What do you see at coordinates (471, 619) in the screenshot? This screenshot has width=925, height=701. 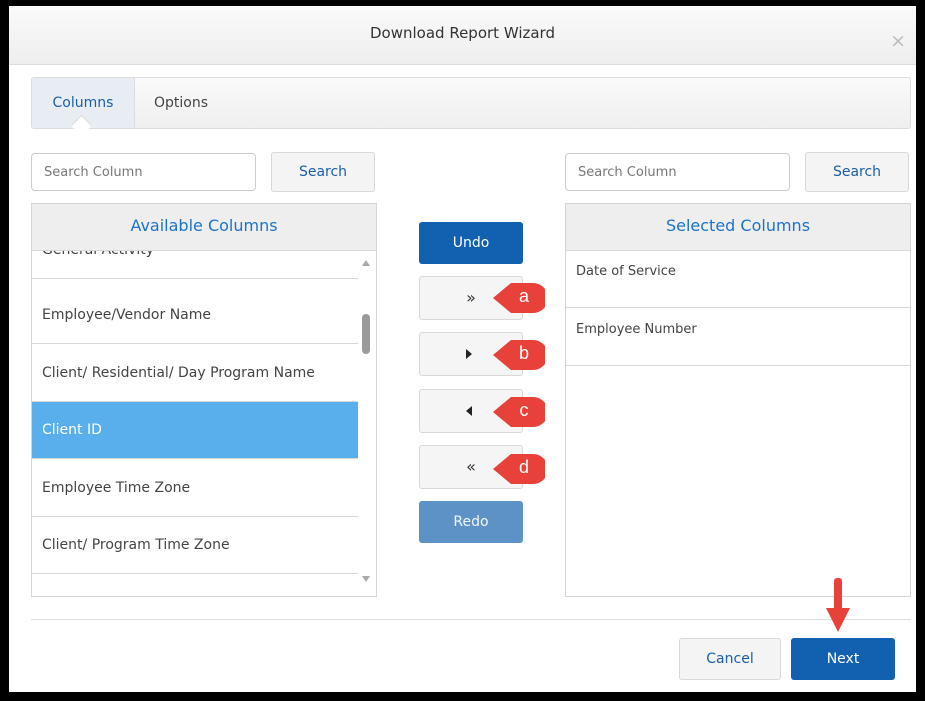 I see `footer-divider` at bounding box center [471, 619].